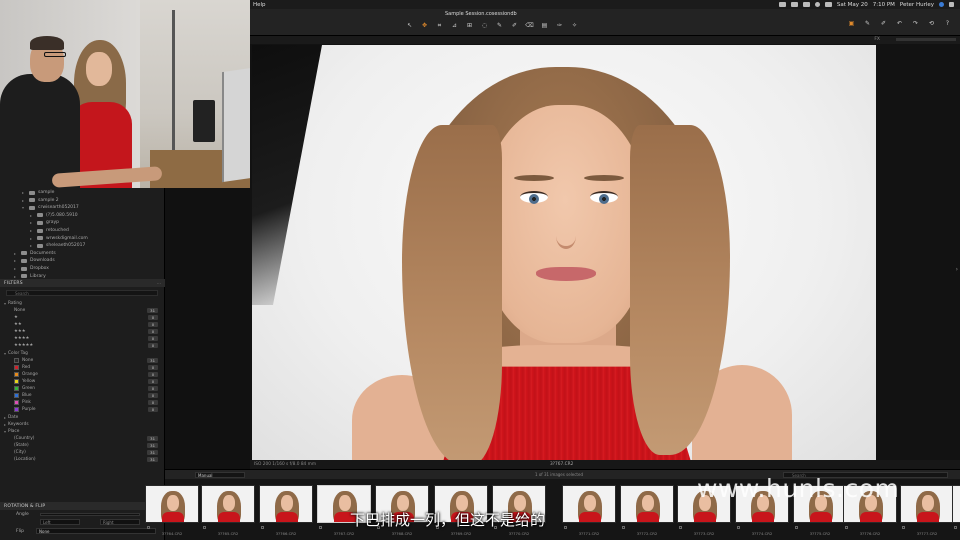 This screenshot has width=960, height=540. I want to click on menu-date: Sat May 20, so click(852, 5).